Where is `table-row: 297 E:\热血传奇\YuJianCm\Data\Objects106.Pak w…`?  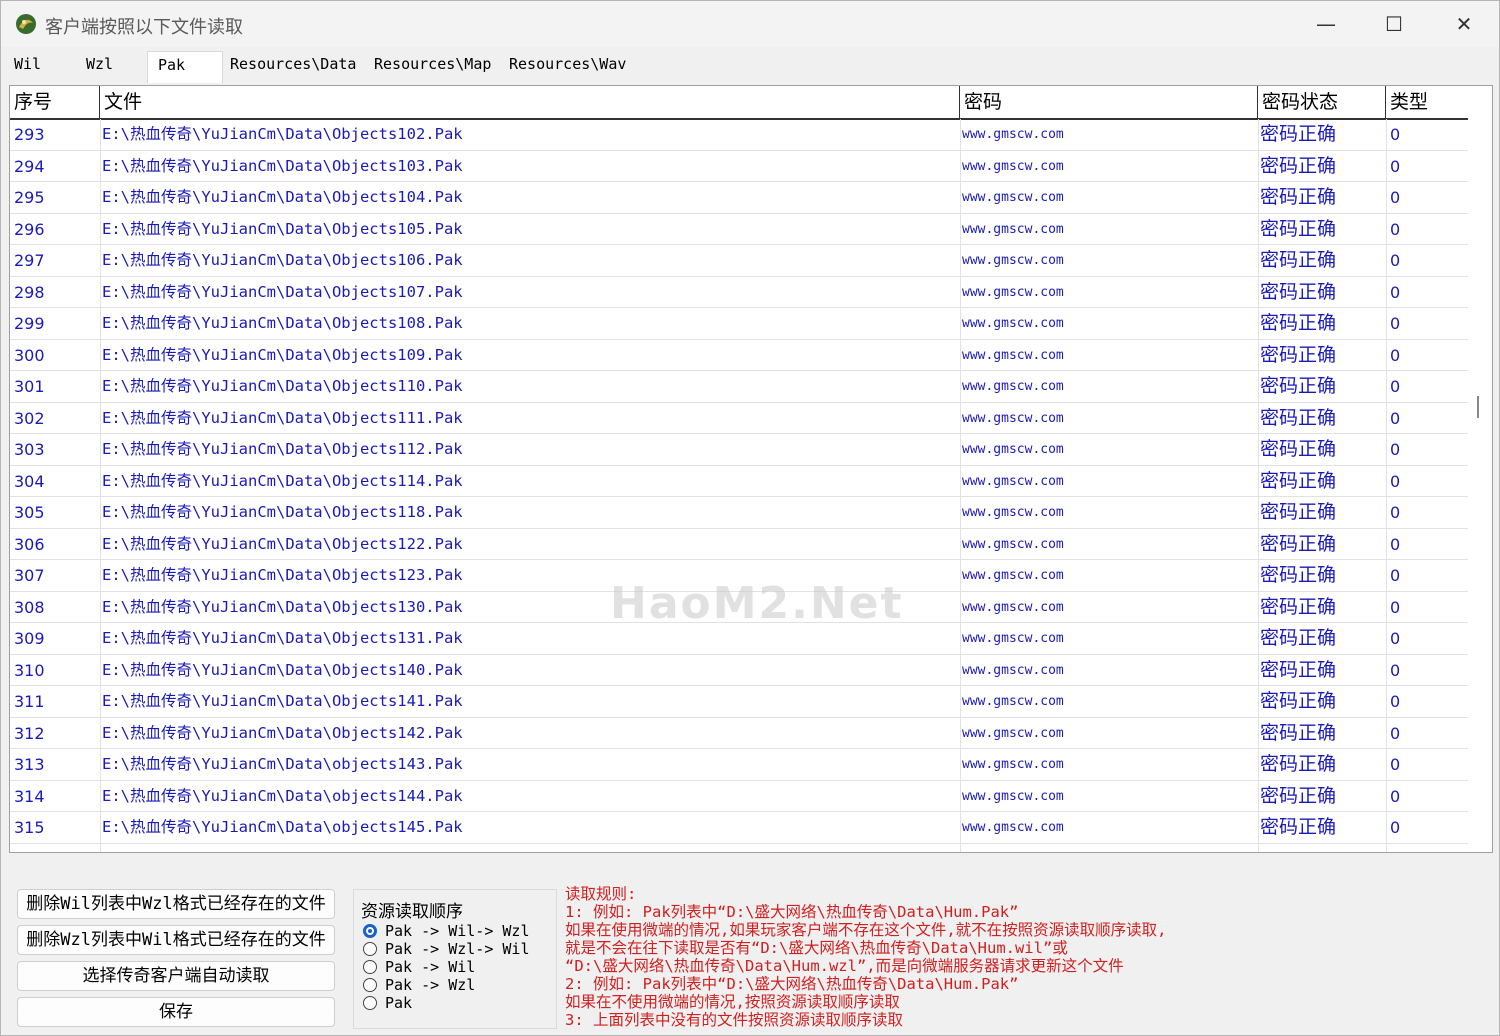 table-row: 297 E:\热血传奇\YuJianCm\Data\Objects106.Pak w… is located at coordinates (739, 261).